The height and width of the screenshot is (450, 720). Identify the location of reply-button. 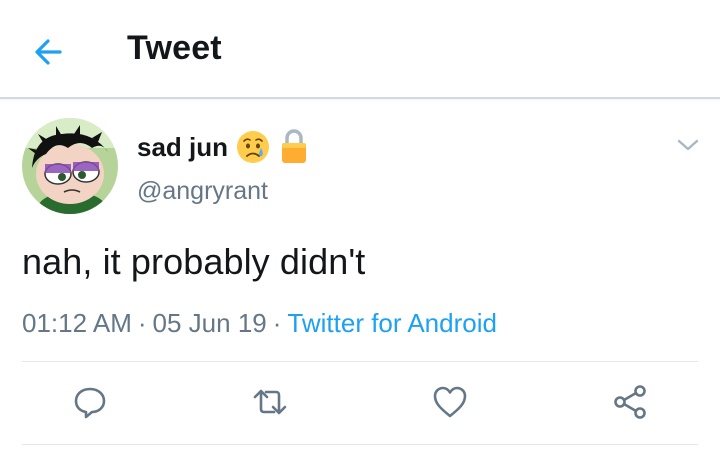
(90, 402).